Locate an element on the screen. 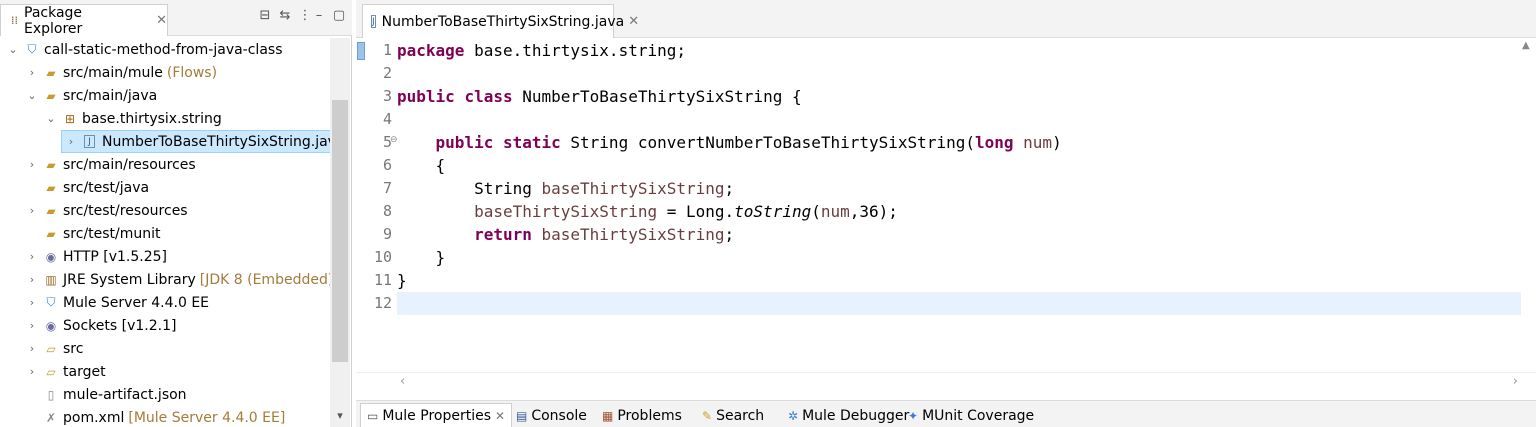 Image resolution: width=1536 pixels, height=427 pixels. tree-item: ✗ pom.xml [Mule Server 4.4.0 EE] is located at coordinates (142, 416).